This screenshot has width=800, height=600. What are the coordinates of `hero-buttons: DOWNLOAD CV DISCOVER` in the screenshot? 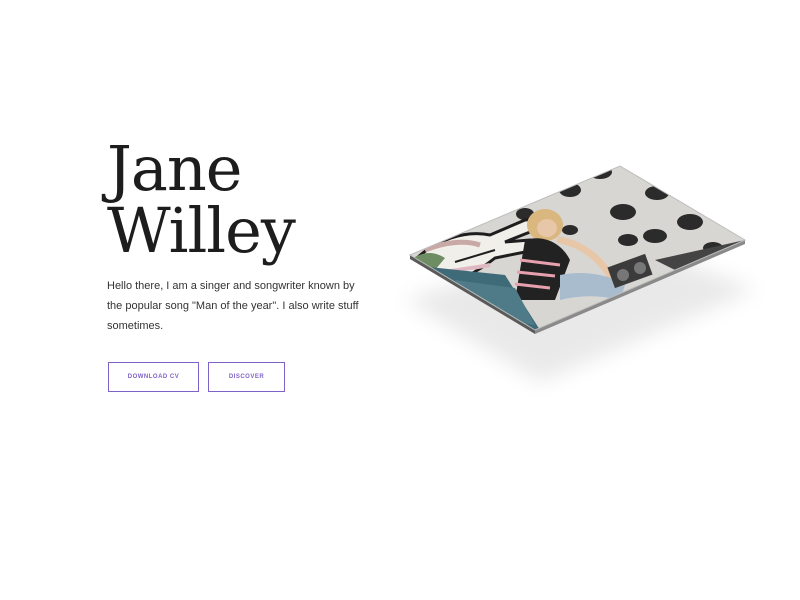 It's located at (196, 377).